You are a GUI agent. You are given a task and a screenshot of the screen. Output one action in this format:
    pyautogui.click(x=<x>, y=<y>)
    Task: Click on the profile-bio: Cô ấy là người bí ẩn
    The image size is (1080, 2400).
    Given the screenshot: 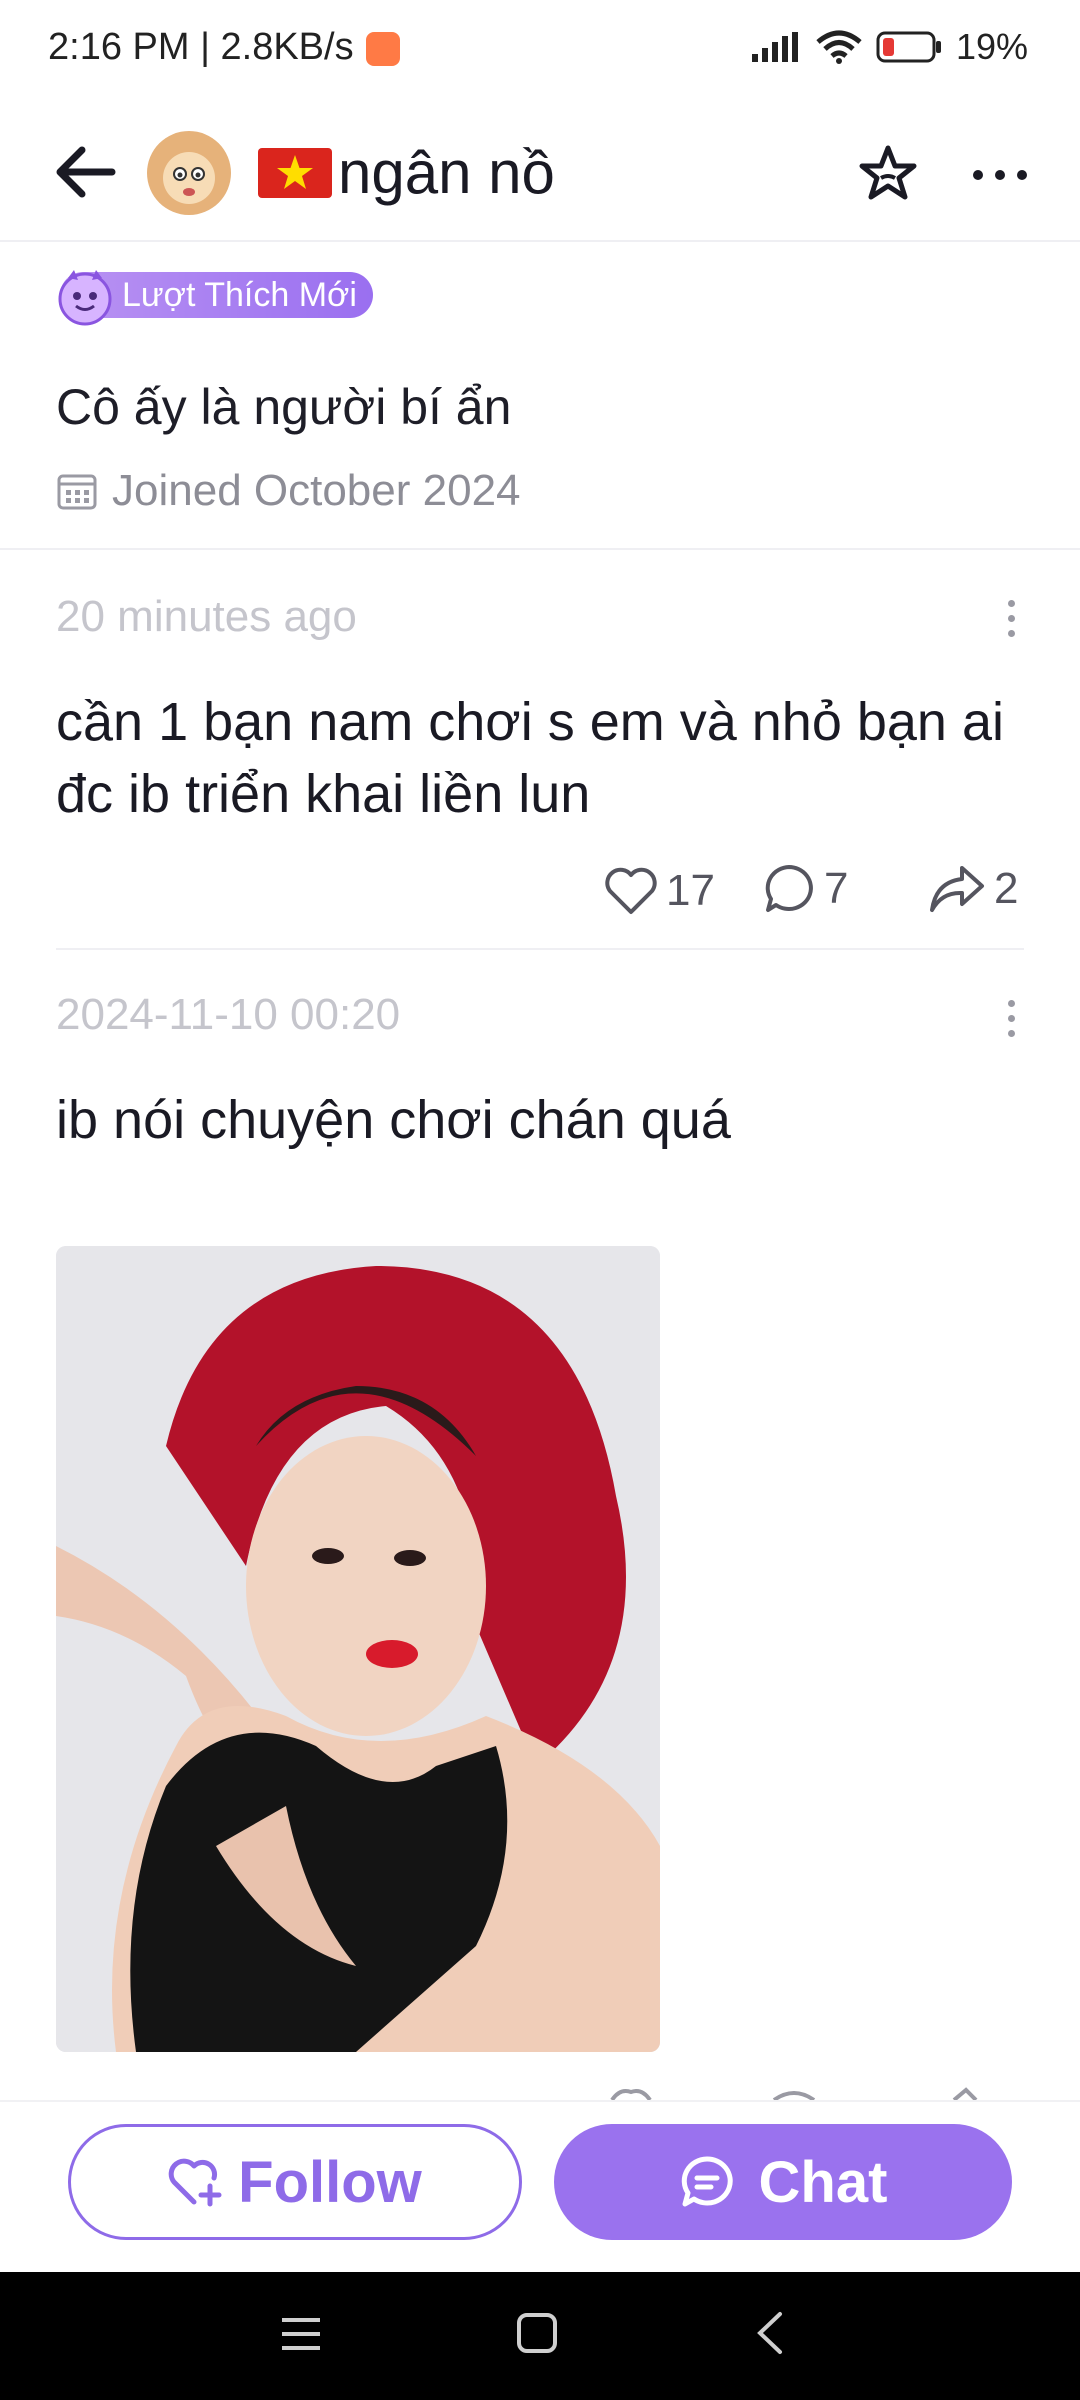 What is the action you would take?
    pyautogui.click(x=284, y=407)
    